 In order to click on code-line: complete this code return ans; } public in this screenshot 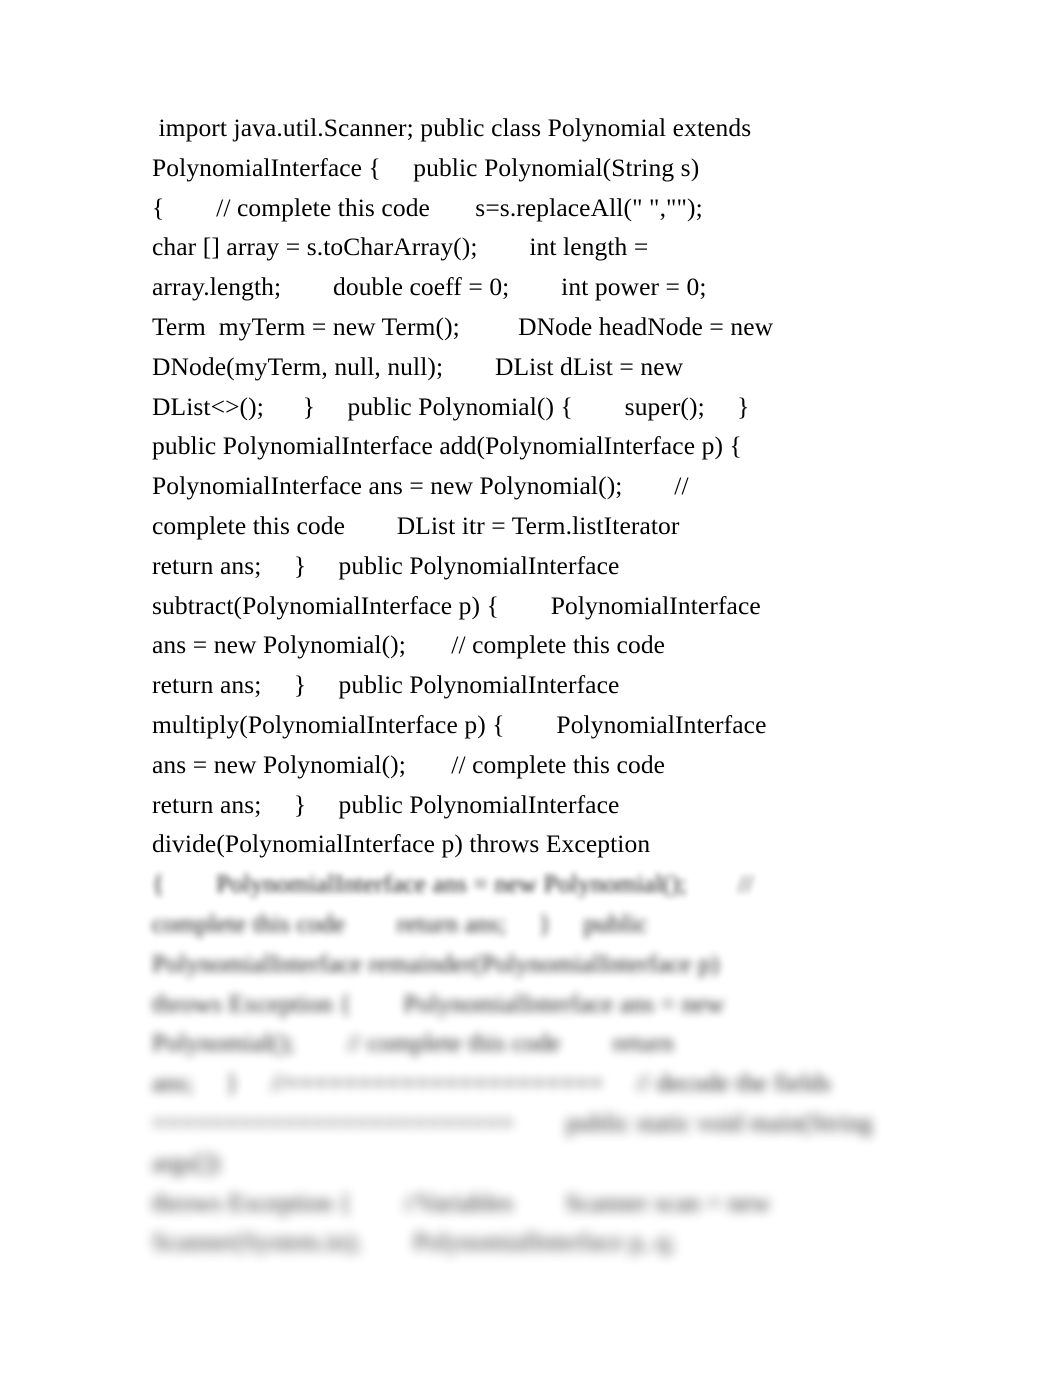, I will do `click(400, 923)`.